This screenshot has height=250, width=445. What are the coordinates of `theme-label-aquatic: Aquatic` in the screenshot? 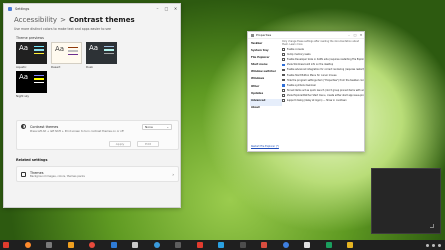 It's located at (21, 67).